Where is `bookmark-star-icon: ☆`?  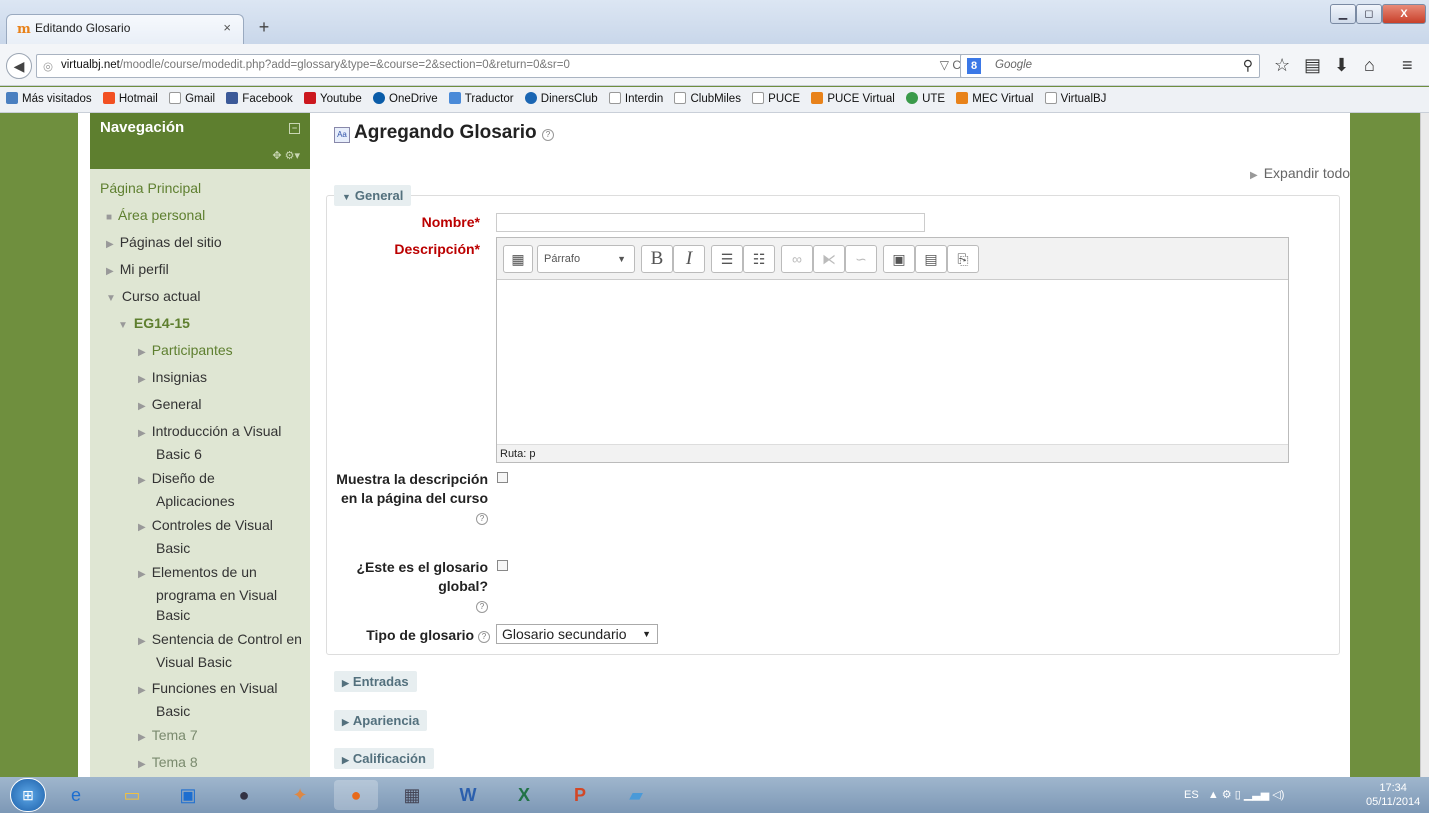
bookmark-star-icon: ☆ is located at coordinates (1282, 65).